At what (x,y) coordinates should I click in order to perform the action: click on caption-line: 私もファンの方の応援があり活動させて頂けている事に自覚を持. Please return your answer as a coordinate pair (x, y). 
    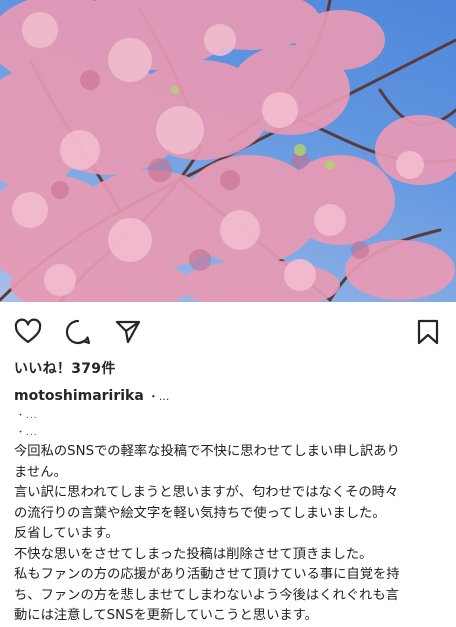
    Looking at the image, I should click on (207, 574).